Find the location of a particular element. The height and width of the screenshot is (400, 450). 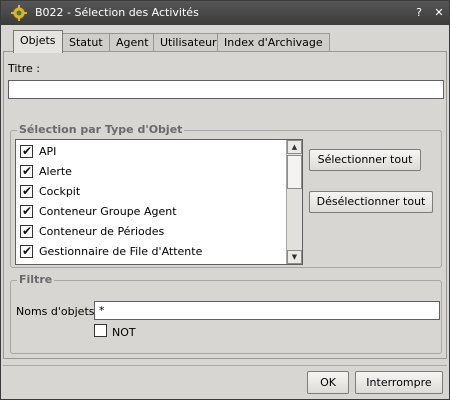

list-item-label: API is located at coordinates (48, 151).